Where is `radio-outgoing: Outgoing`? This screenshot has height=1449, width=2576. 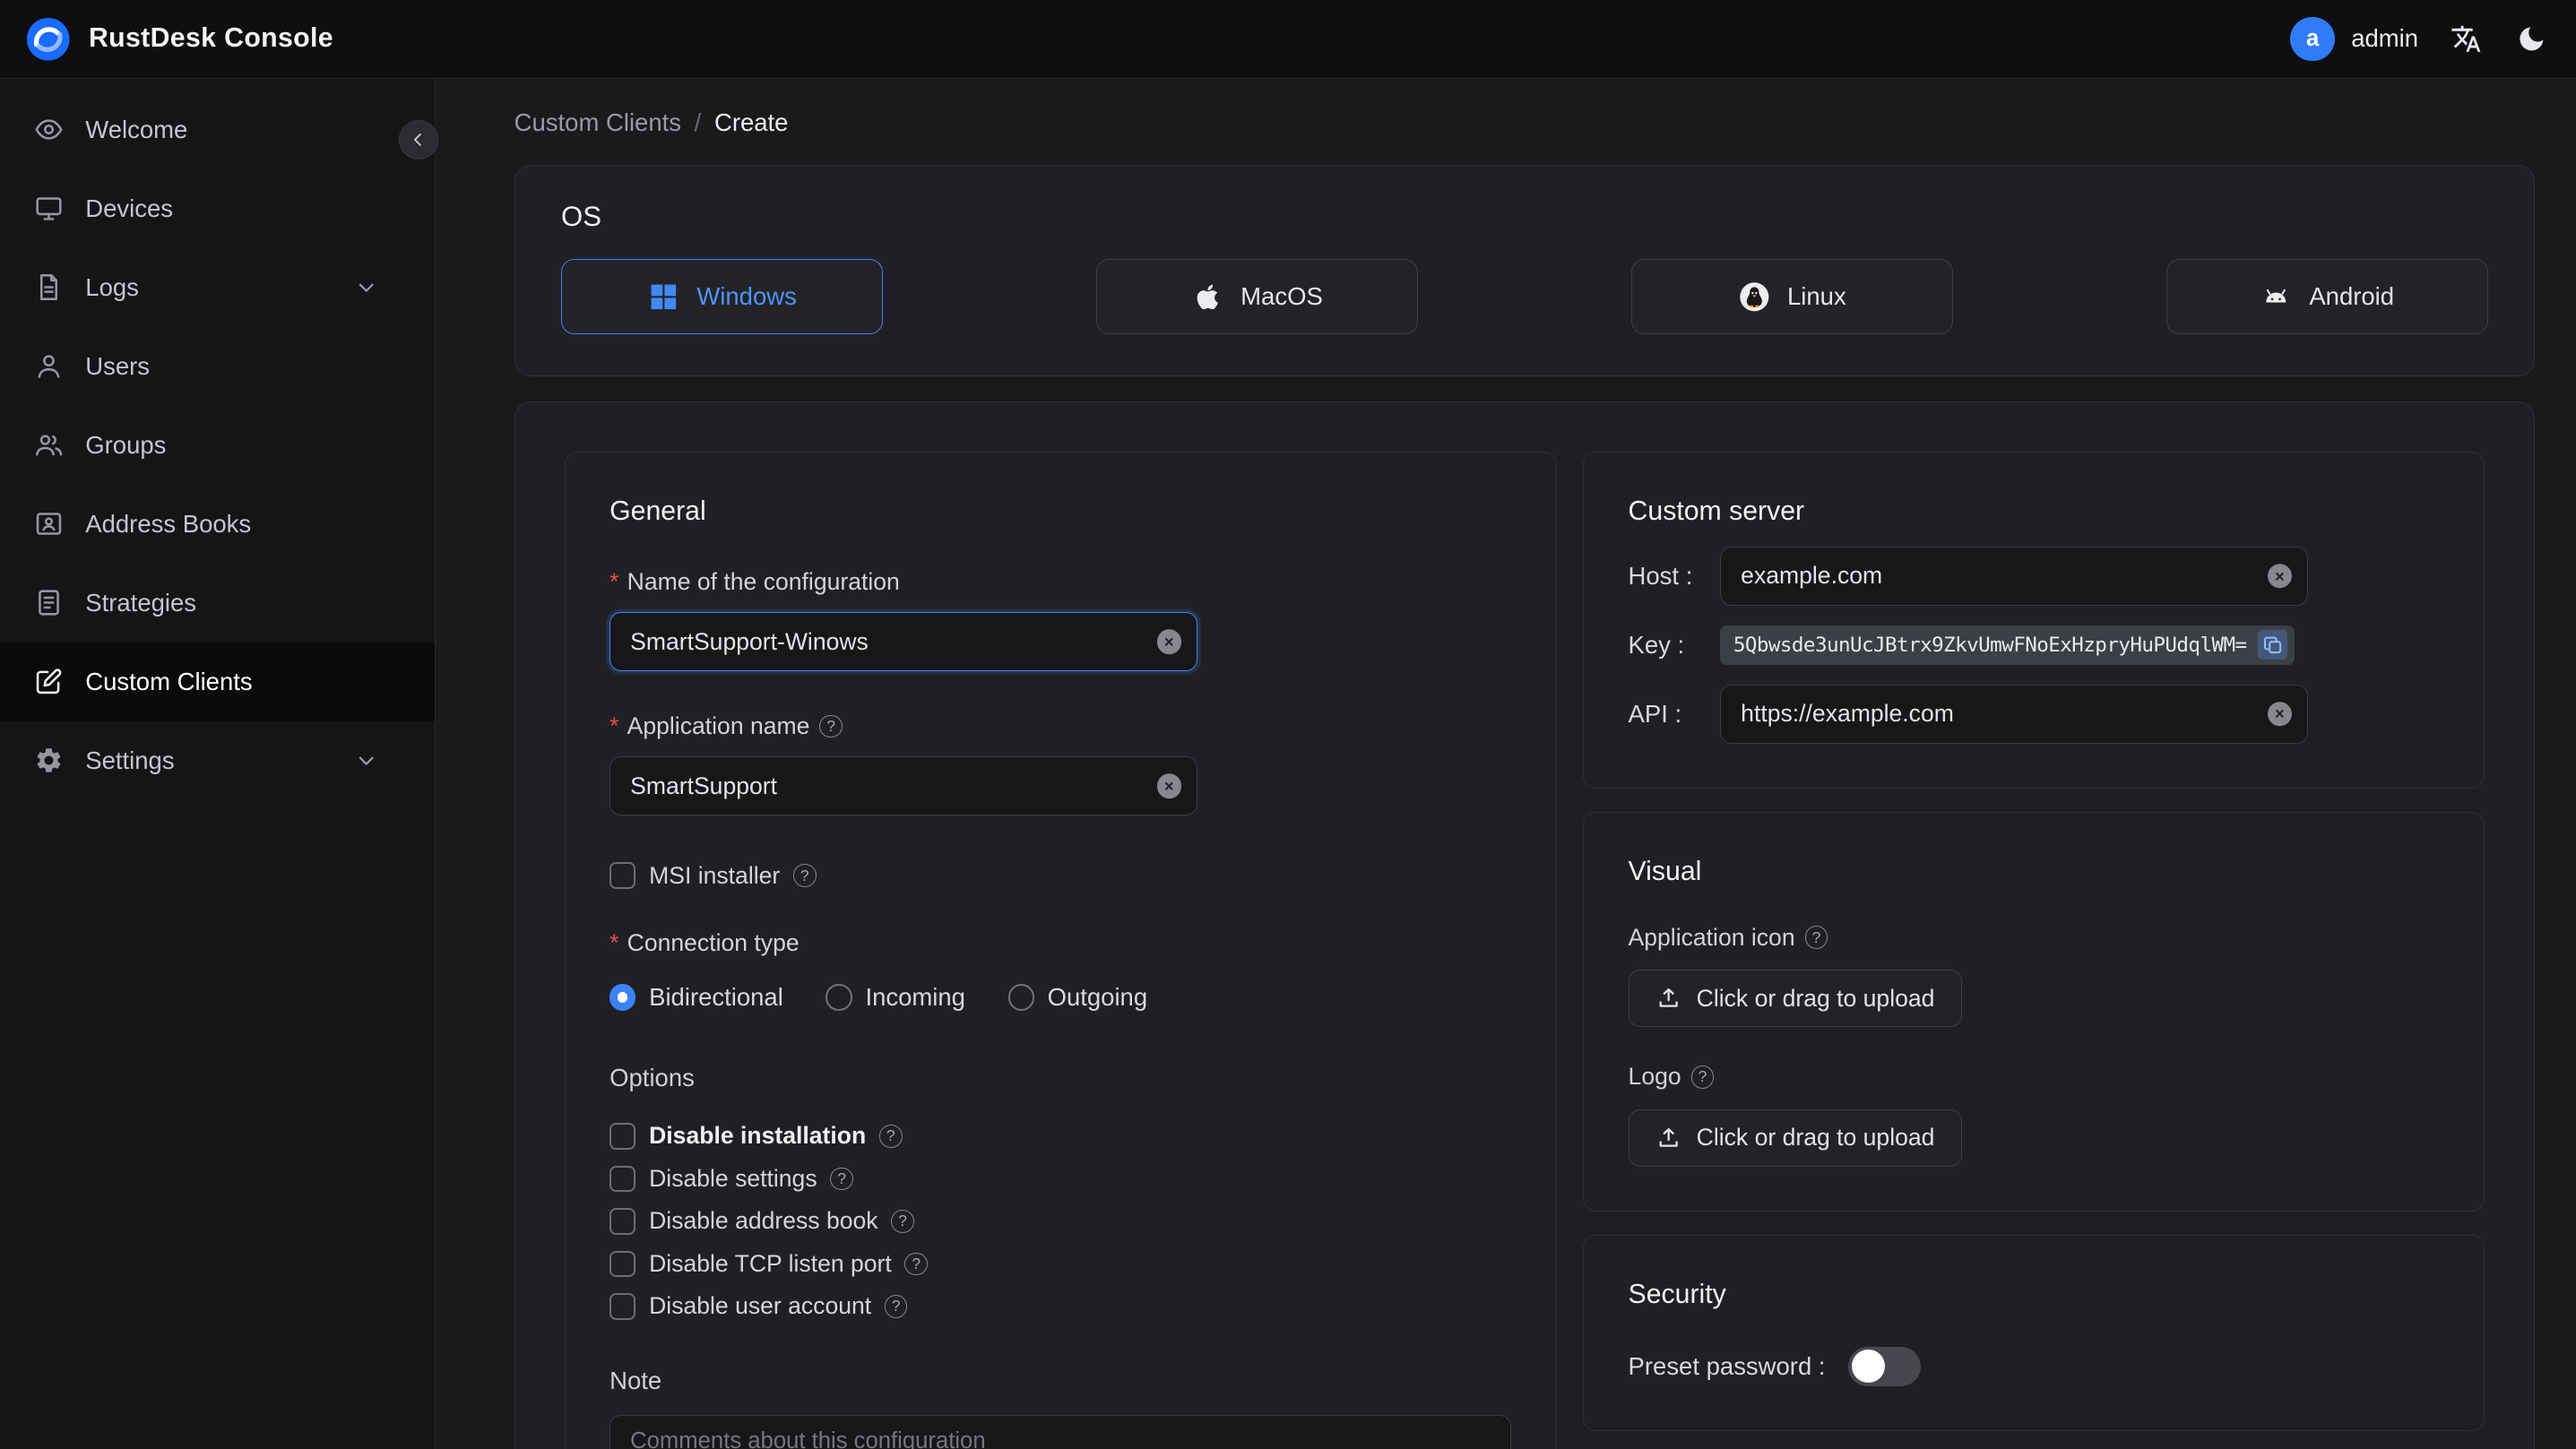
radio-outgoing: Outgoing is located at coordinates (1077, 997).